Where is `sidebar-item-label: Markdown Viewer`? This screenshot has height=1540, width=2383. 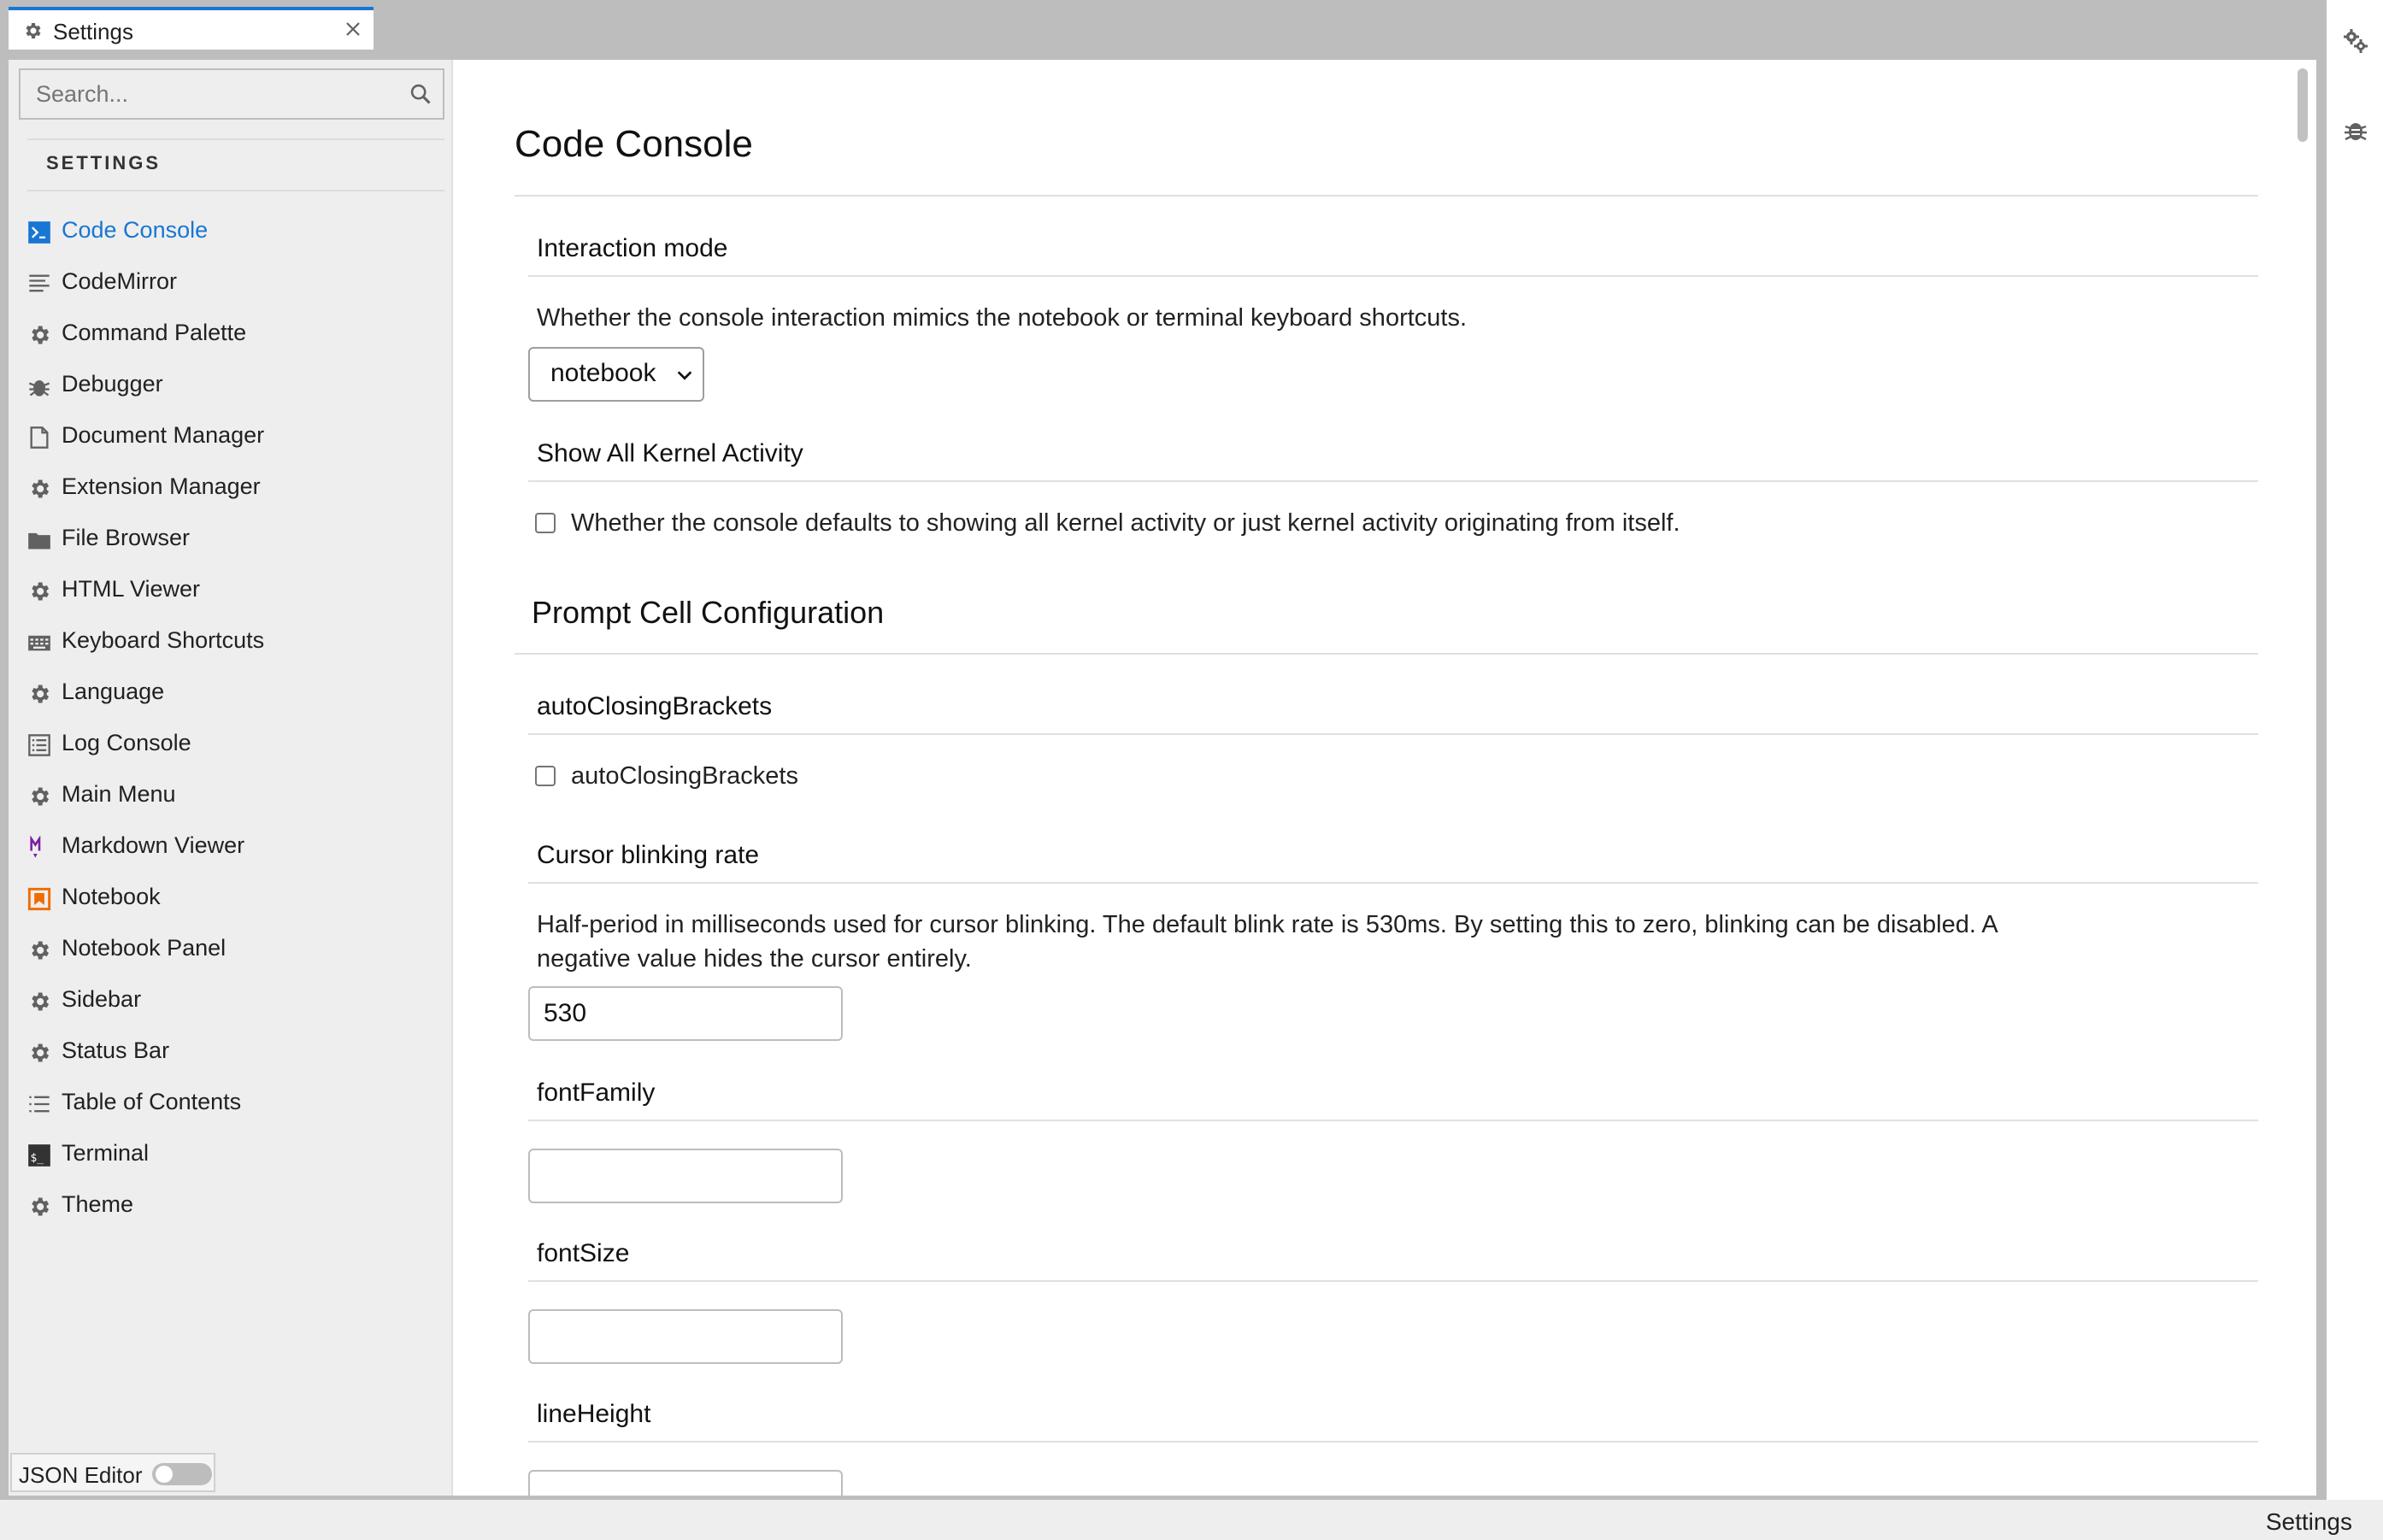
sidebar-item-label: Markdown Viewer is located at coordinates (154, 845).